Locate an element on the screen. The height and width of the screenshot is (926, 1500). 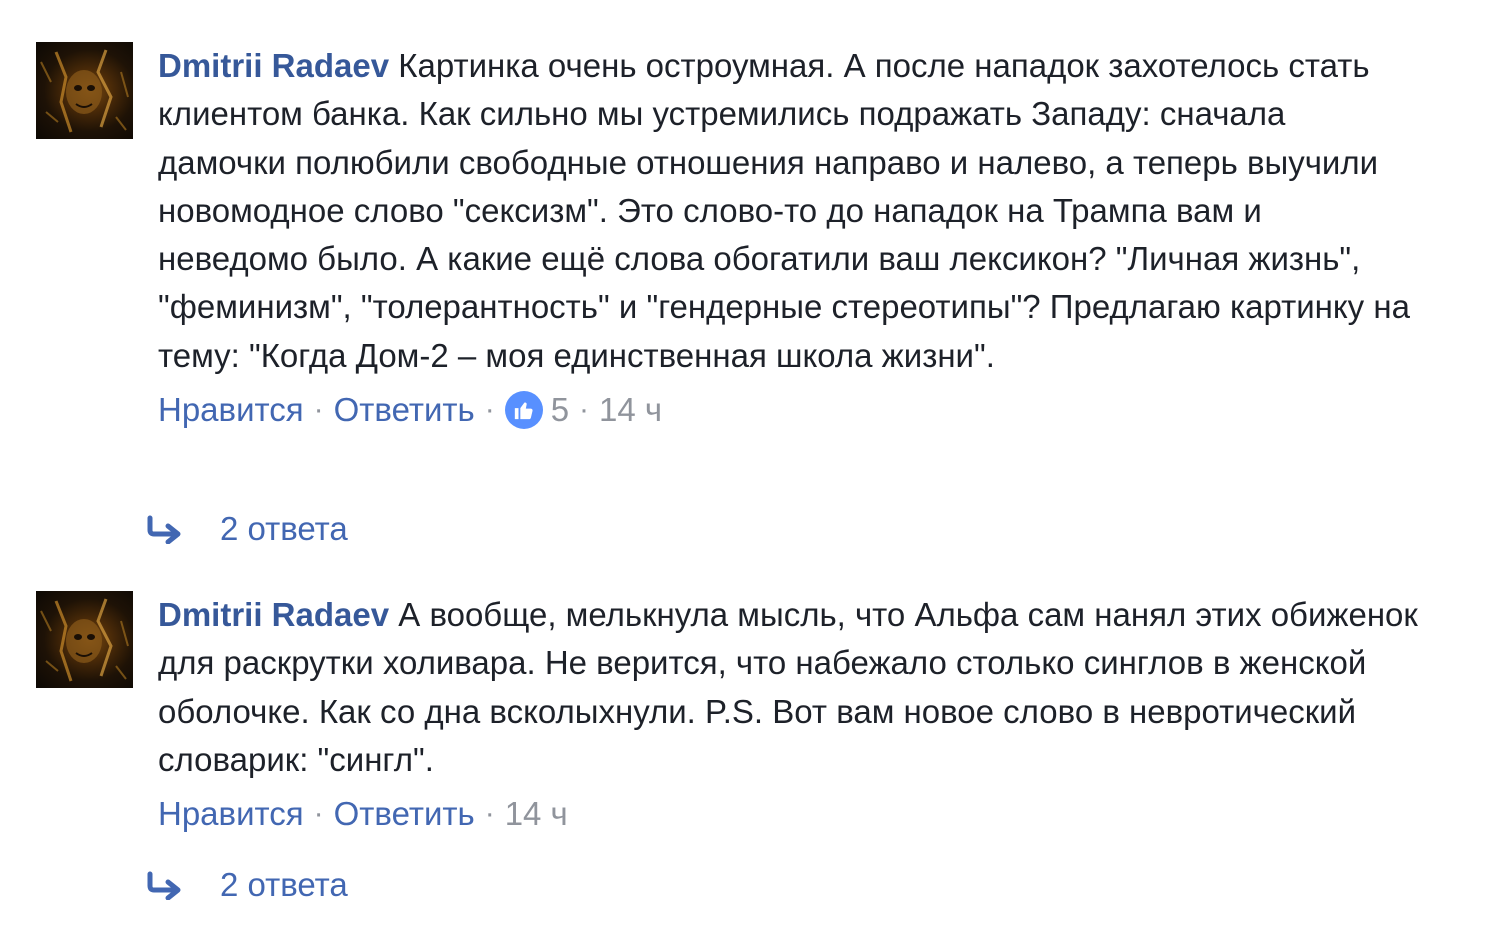
comment-actions: Нравится · Ответить · 14 ч is located at coordinates (788, 814).